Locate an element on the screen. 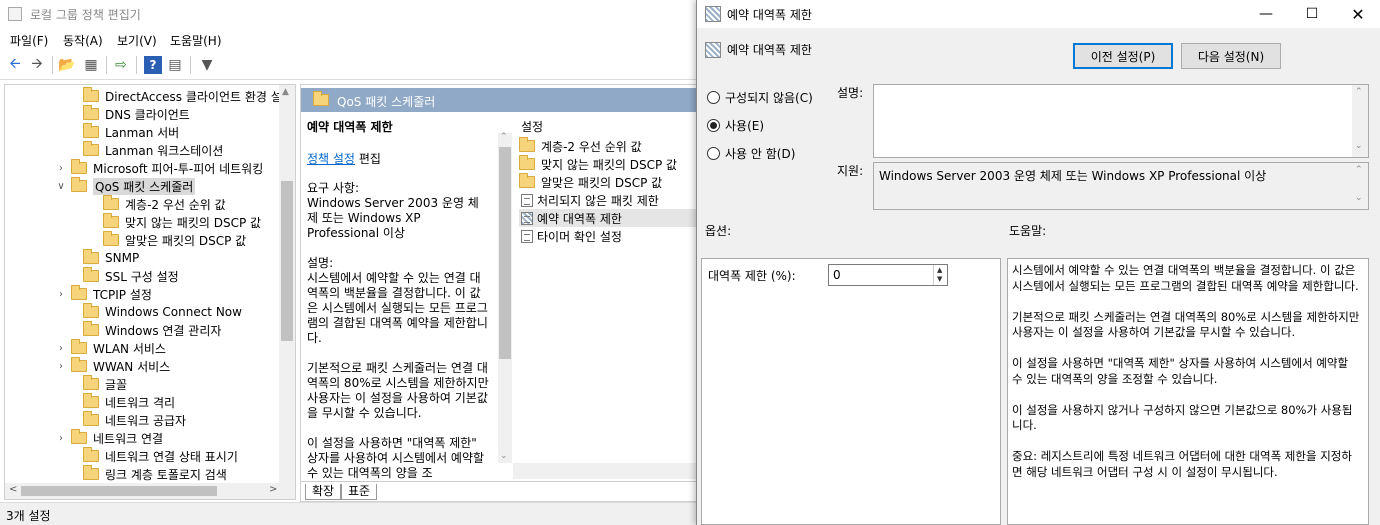  tree-node: Windows Connect Now is located at coordinates (154, 312).